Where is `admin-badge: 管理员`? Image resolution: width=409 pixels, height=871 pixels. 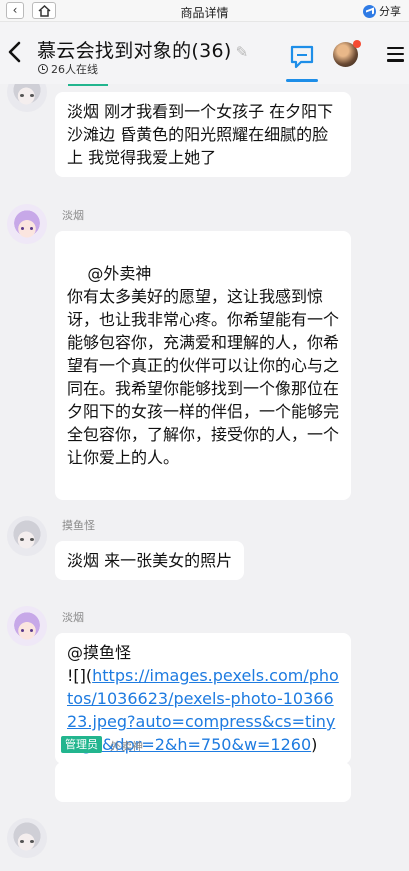 admin-badge: 管理员 is located at coordinates (81, 744).